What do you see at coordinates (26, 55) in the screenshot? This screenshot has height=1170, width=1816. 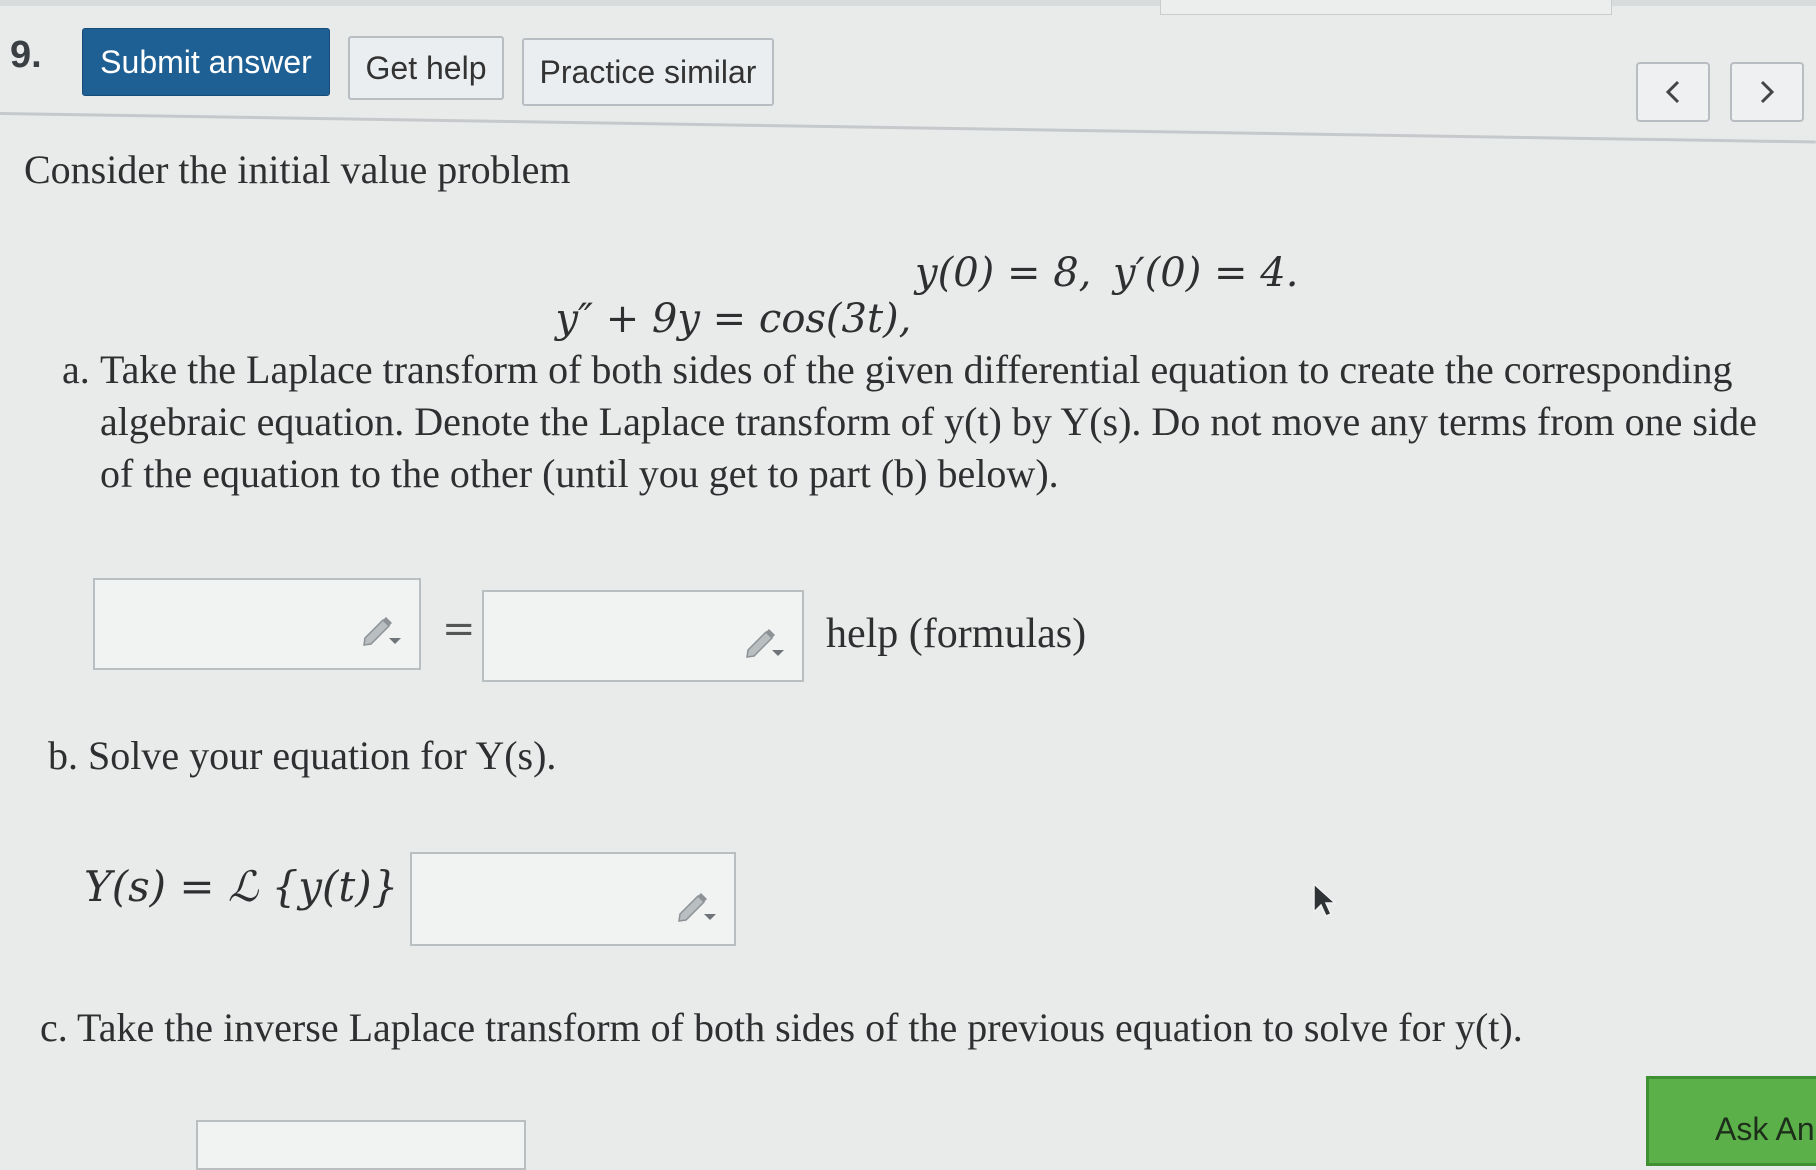 I see `question-number: 9.` at bounding box center [26, 55].